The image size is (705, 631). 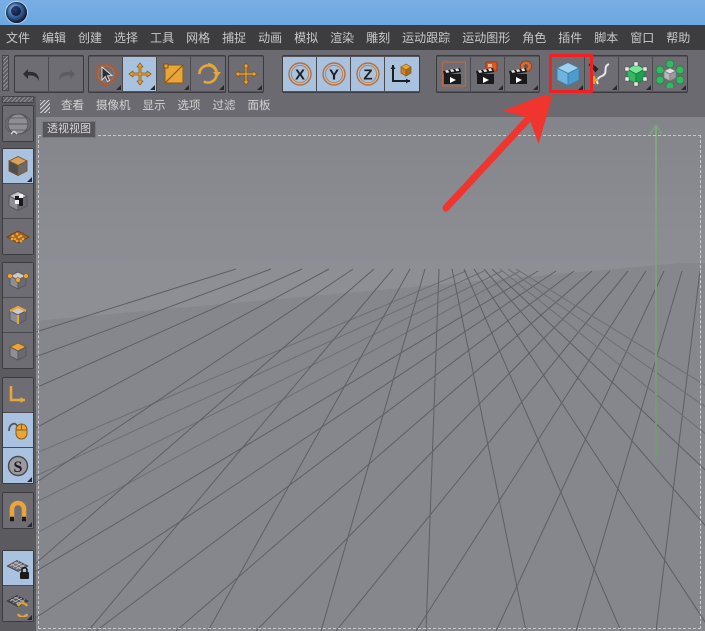 I want to click on menu-render: 渲染, so click(x=342, y=38).